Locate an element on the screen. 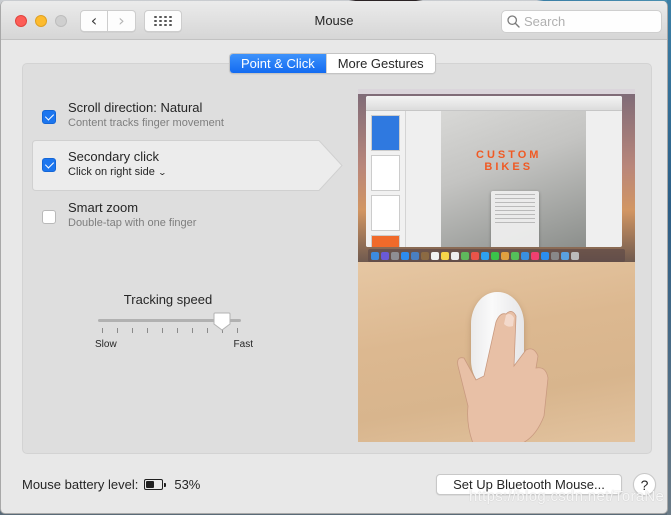 Image resolution: width=671 pixels, height=515 pixels. battery-status: Mouse battery level: 53% is located at coordinates (111, 484).